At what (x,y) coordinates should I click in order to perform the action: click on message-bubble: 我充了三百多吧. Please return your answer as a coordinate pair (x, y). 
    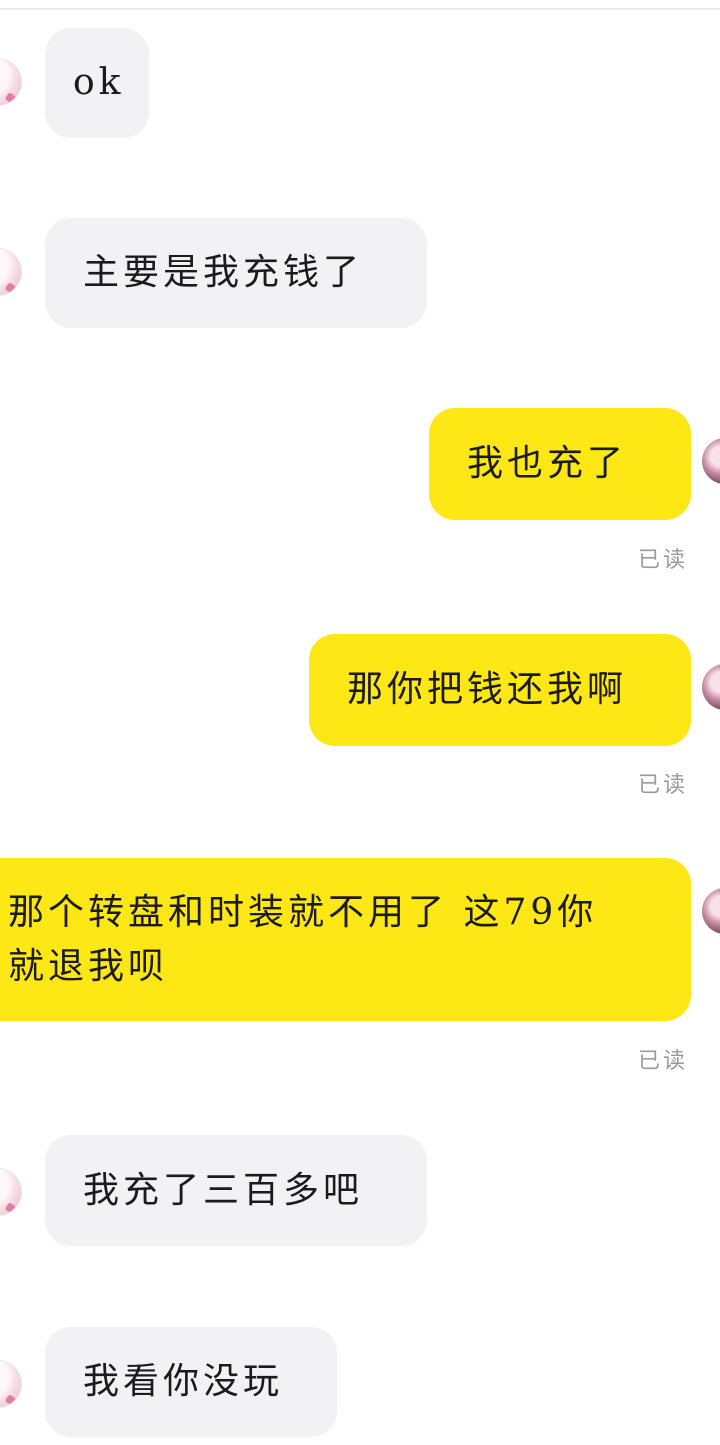
    Looking at the image, I should click on (236, 1190).